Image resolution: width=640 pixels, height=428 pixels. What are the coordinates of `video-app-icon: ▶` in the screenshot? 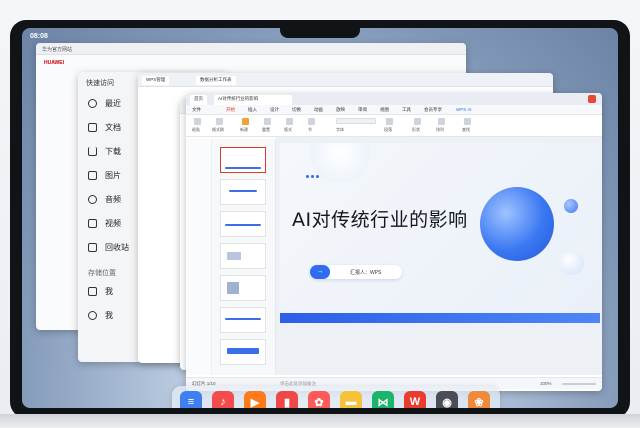 It's located at (255, 399).